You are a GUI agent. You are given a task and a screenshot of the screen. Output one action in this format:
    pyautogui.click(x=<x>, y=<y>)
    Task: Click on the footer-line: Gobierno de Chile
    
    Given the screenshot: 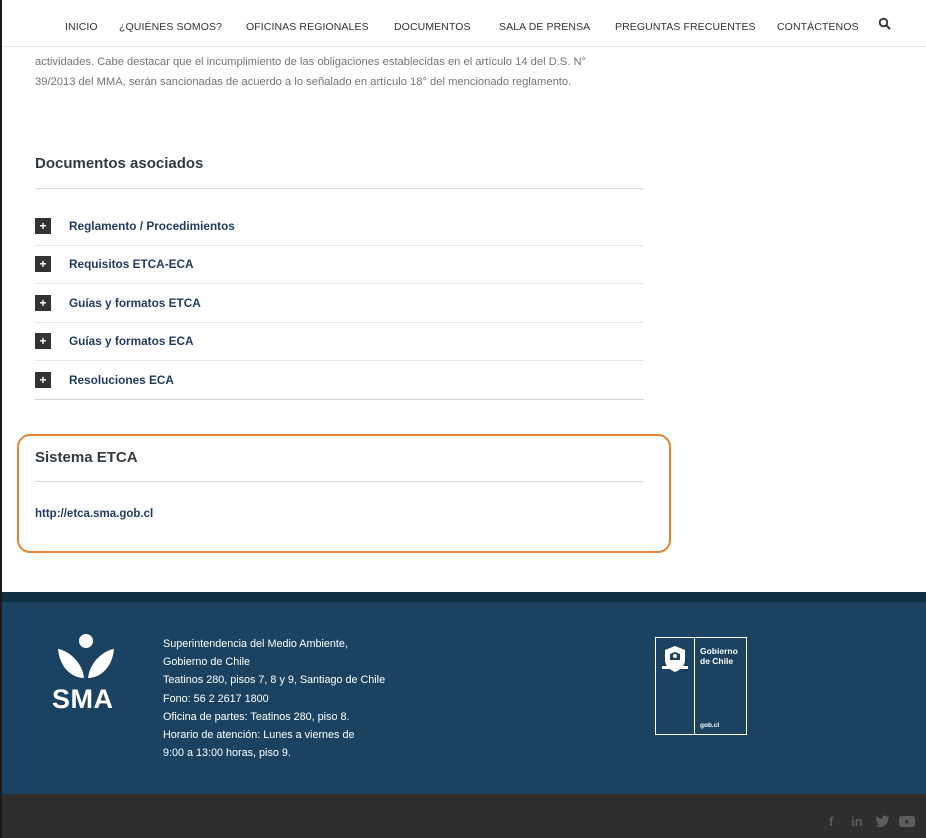 What is the action you would take?
    pyautogui.click(x=207, y=662)
    